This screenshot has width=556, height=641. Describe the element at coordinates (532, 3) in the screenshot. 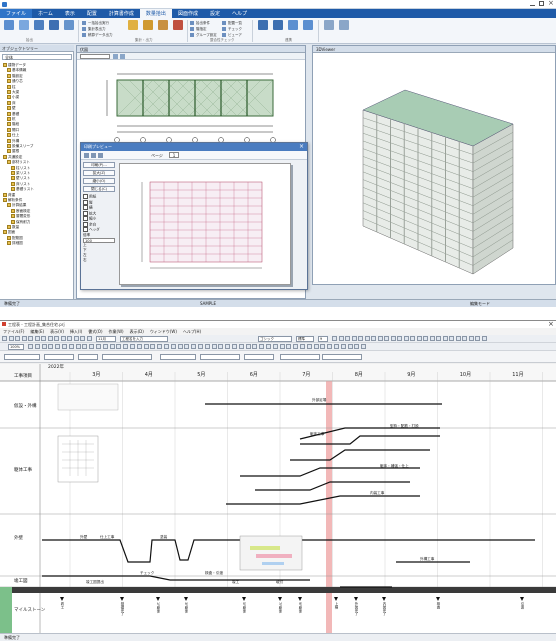

I see `minimize-icon` at that location.